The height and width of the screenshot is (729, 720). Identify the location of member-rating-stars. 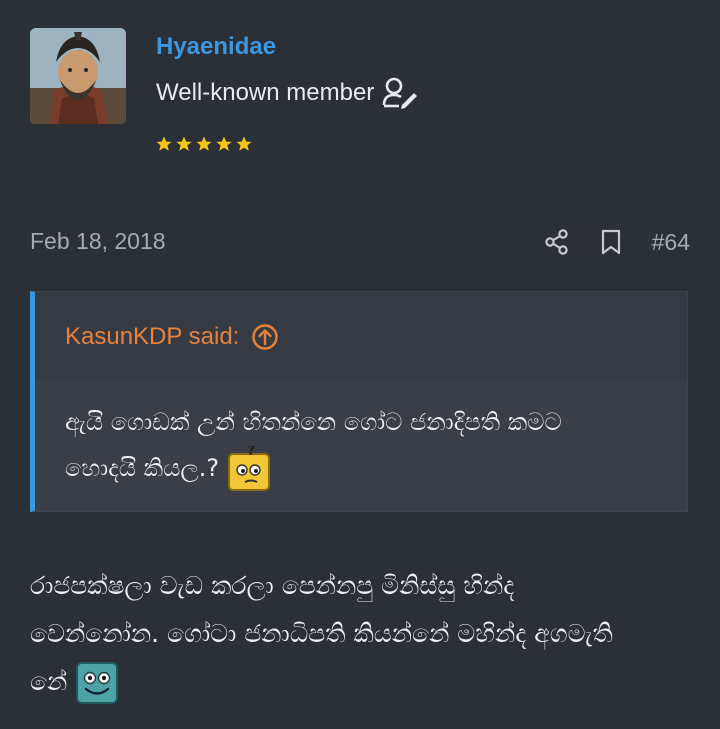
(204, 144).